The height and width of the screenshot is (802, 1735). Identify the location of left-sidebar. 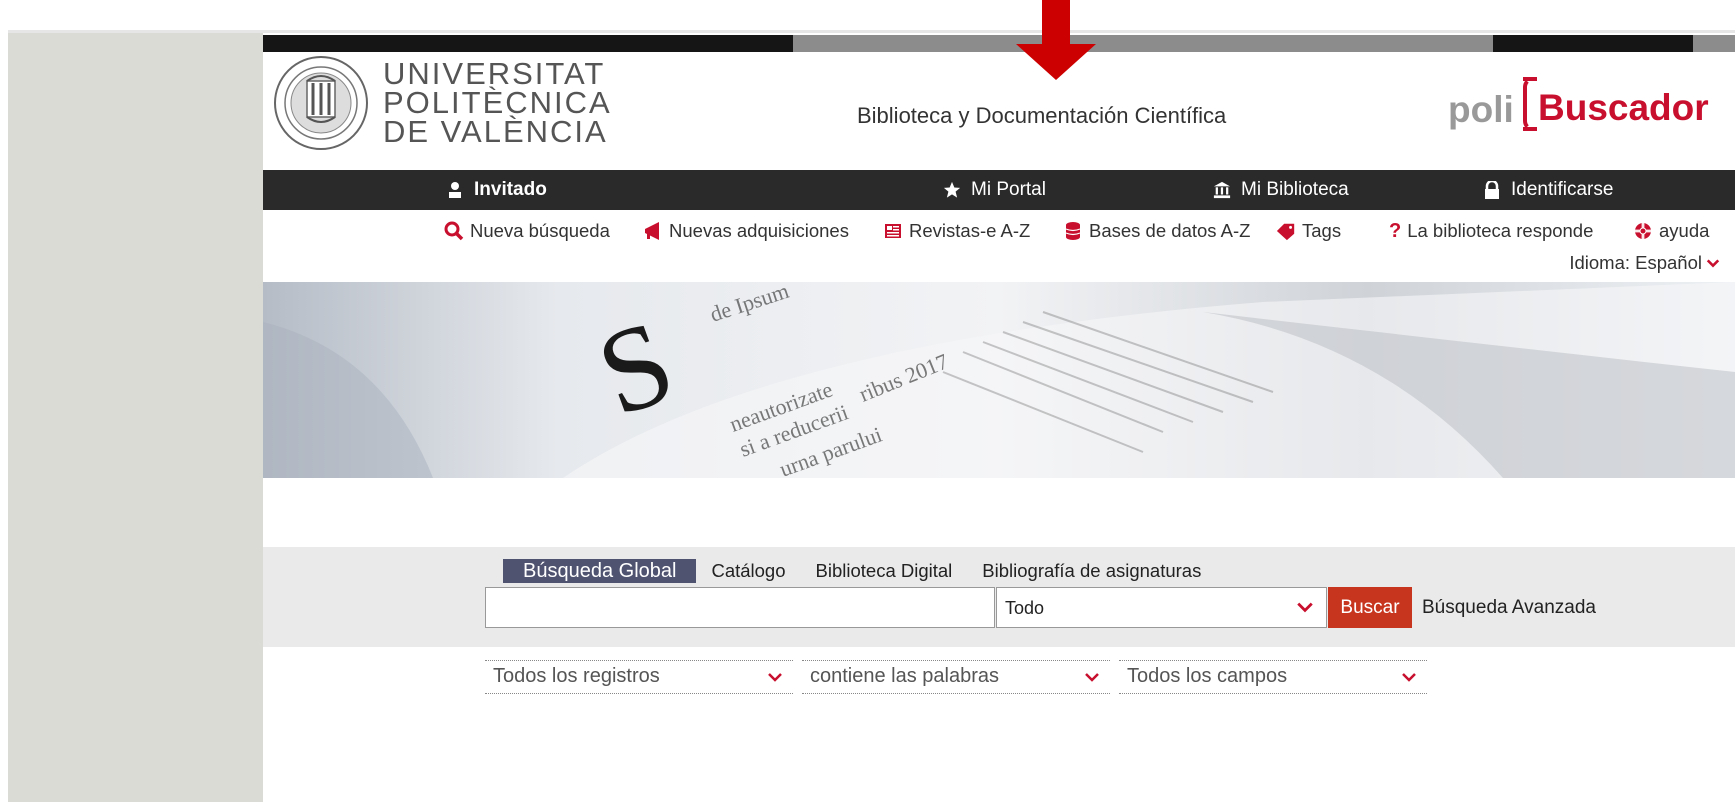
(135, 417).